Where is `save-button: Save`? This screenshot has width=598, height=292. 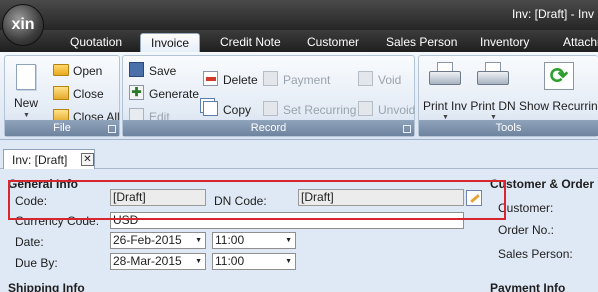
save-button: Save is located at coordinates (164, 71).